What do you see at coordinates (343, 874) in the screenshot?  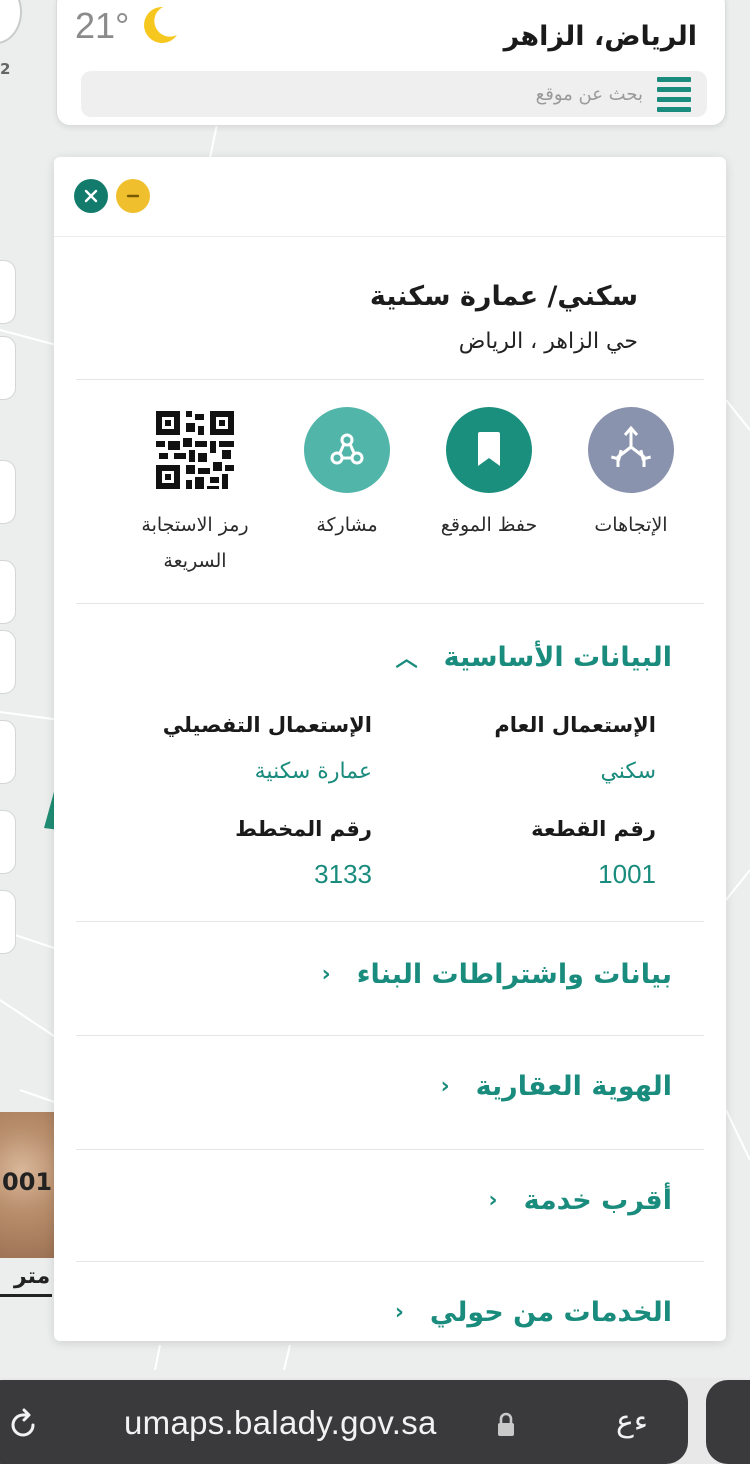 I see `plan-number-value: 3133` at bounding box center [343, 874].